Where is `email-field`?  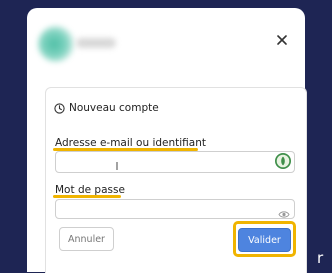
email-field is located at coordinates (175, 162).